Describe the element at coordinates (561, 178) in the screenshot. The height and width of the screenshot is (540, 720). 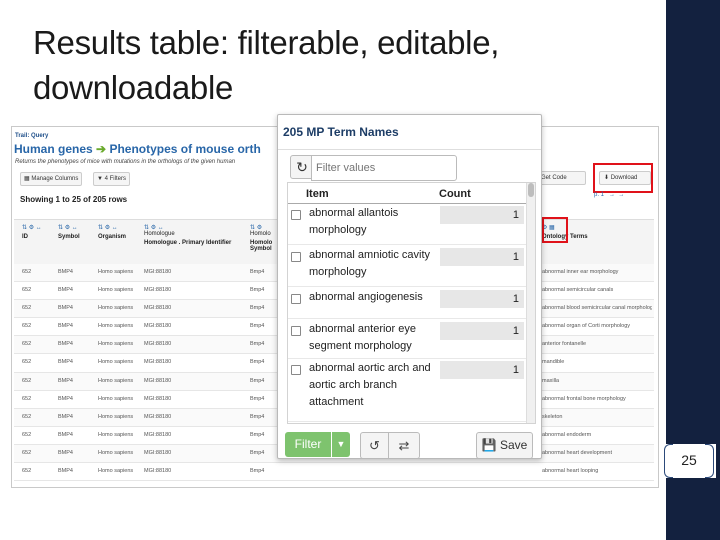
I see `get-code-button: Get Code` at that location.